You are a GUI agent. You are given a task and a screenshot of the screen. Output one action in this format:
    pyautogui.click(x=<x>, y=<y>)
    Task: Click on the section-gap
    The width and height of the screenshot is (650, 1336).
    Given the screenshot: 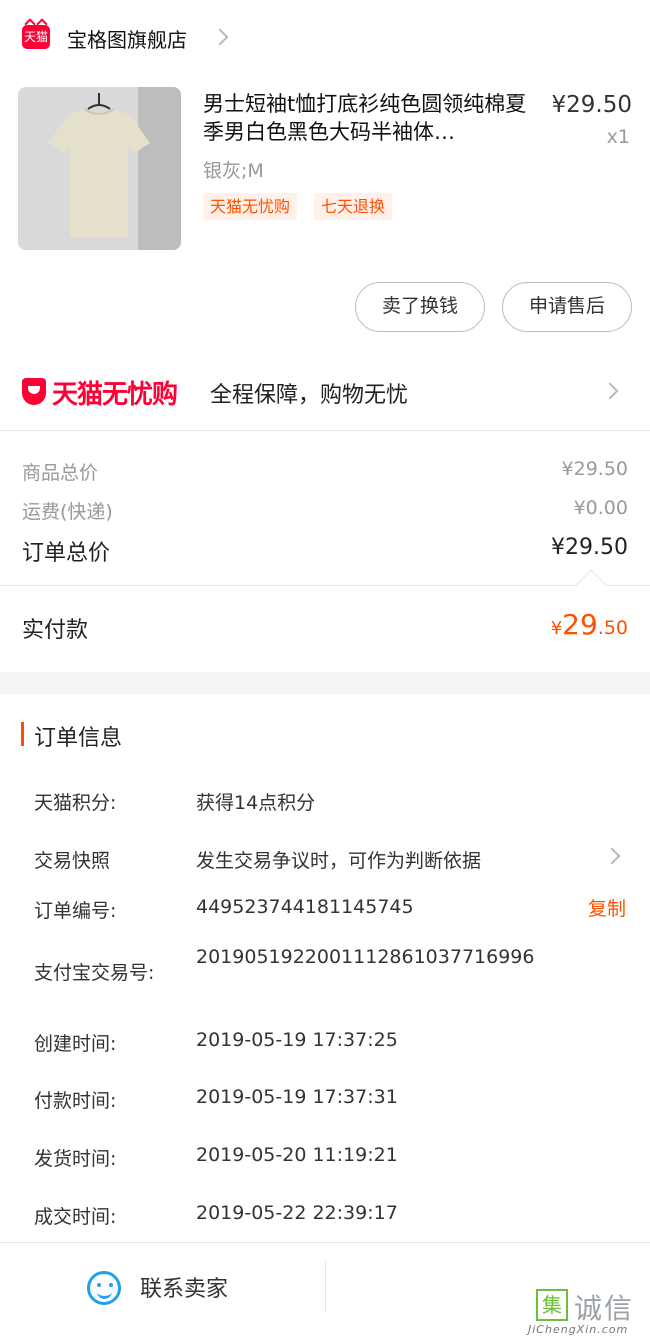 What is the action you would take?
    pyautogui.click(x=325, y=683)
    